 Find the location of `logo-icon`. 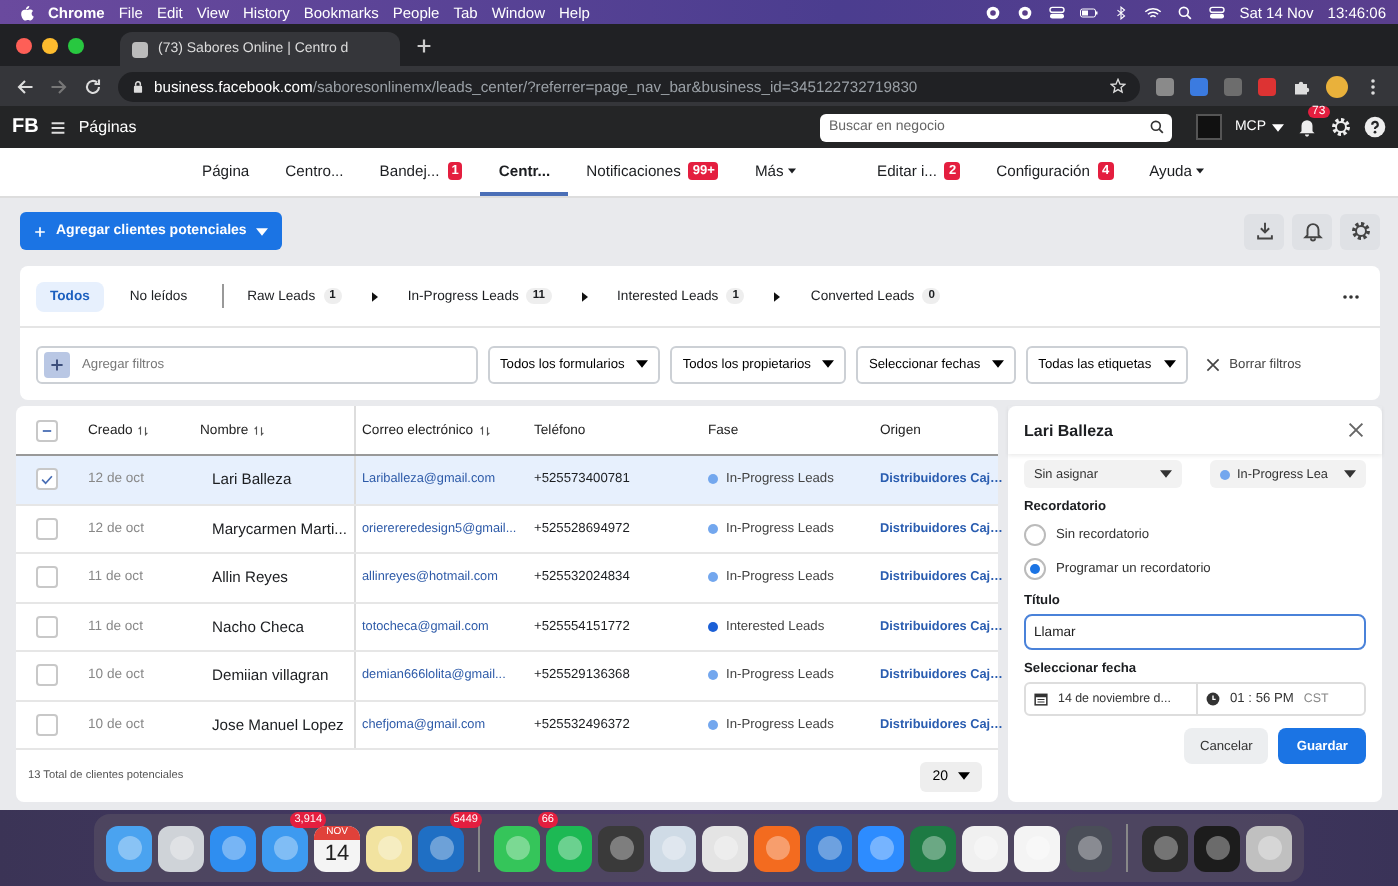

logo-icon is located at coordinates (27, 12).